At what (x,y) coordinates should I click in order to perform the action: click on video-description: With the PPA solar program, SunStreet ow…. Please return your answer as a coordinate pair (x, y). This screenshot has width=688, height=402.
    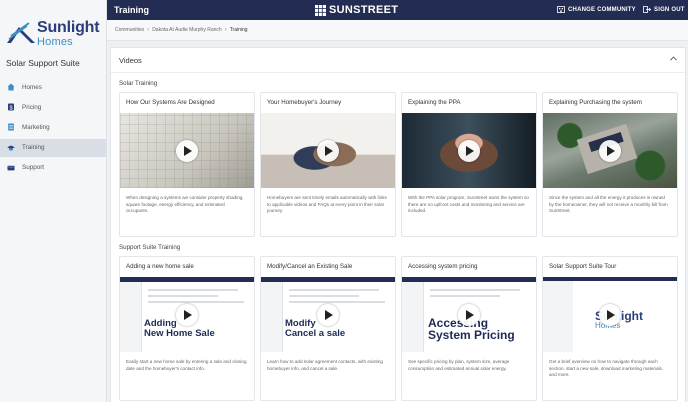
    Looking at the image, I should click on (468, 204).